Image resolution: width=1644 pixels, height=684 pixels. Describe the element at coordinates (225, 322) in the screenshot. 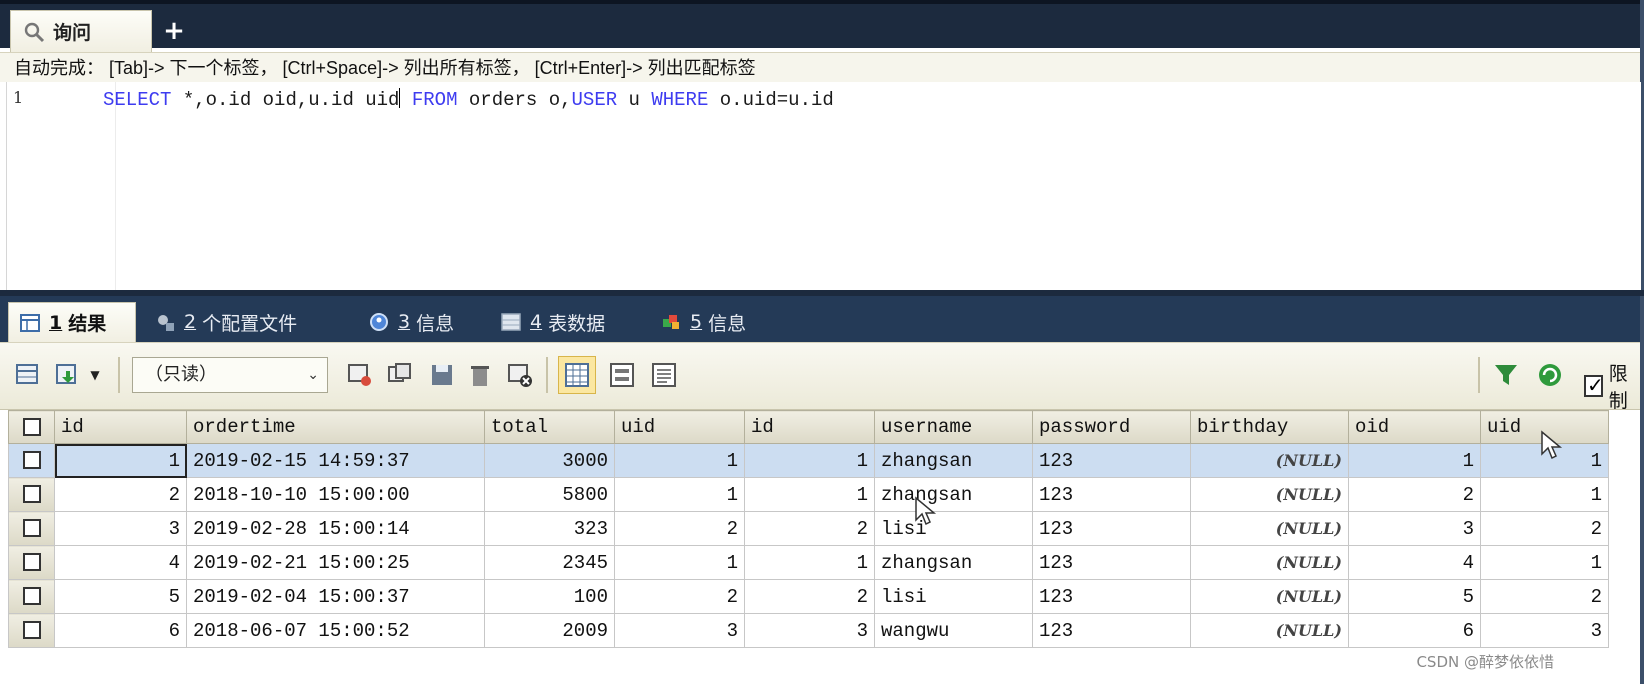

I see `tab-profile: 2 个配置文件` at that location.